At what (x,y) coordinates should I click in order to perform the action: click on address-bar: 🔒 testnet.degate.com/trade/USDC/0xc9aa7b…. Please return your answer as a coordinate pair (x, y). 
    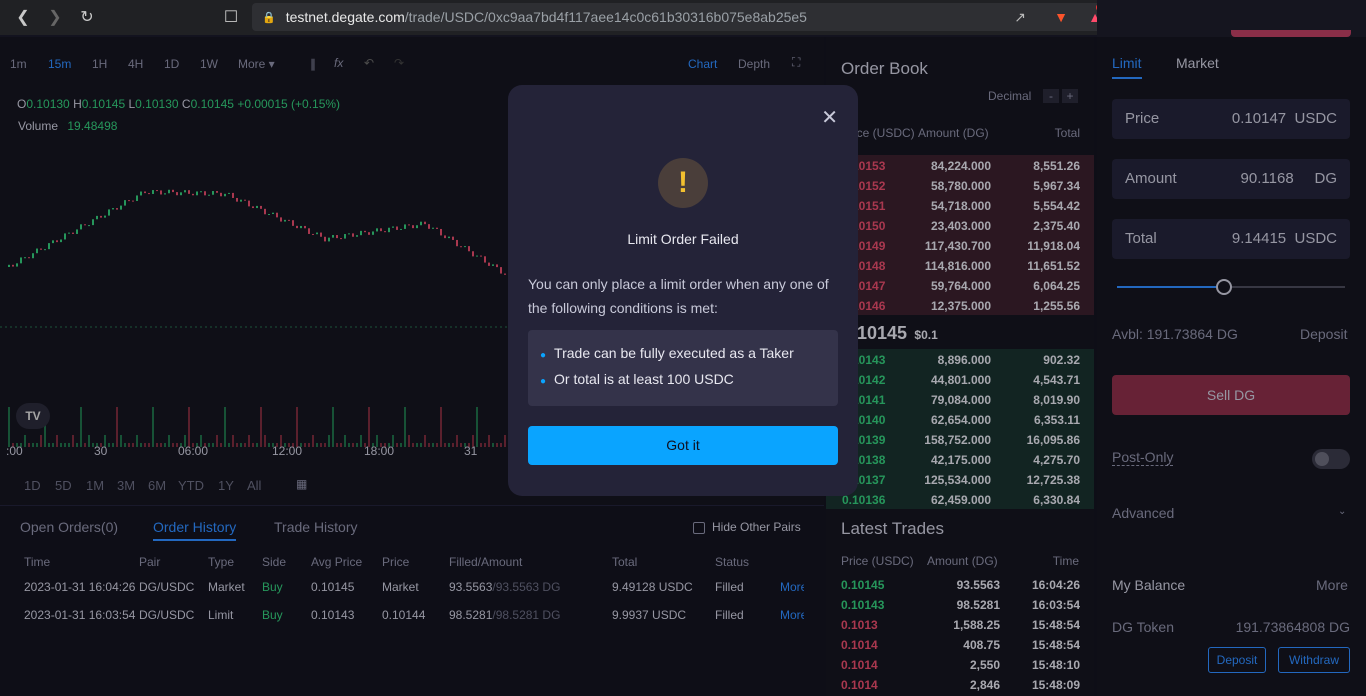
    Looking at the image, I should click on (682, 17).